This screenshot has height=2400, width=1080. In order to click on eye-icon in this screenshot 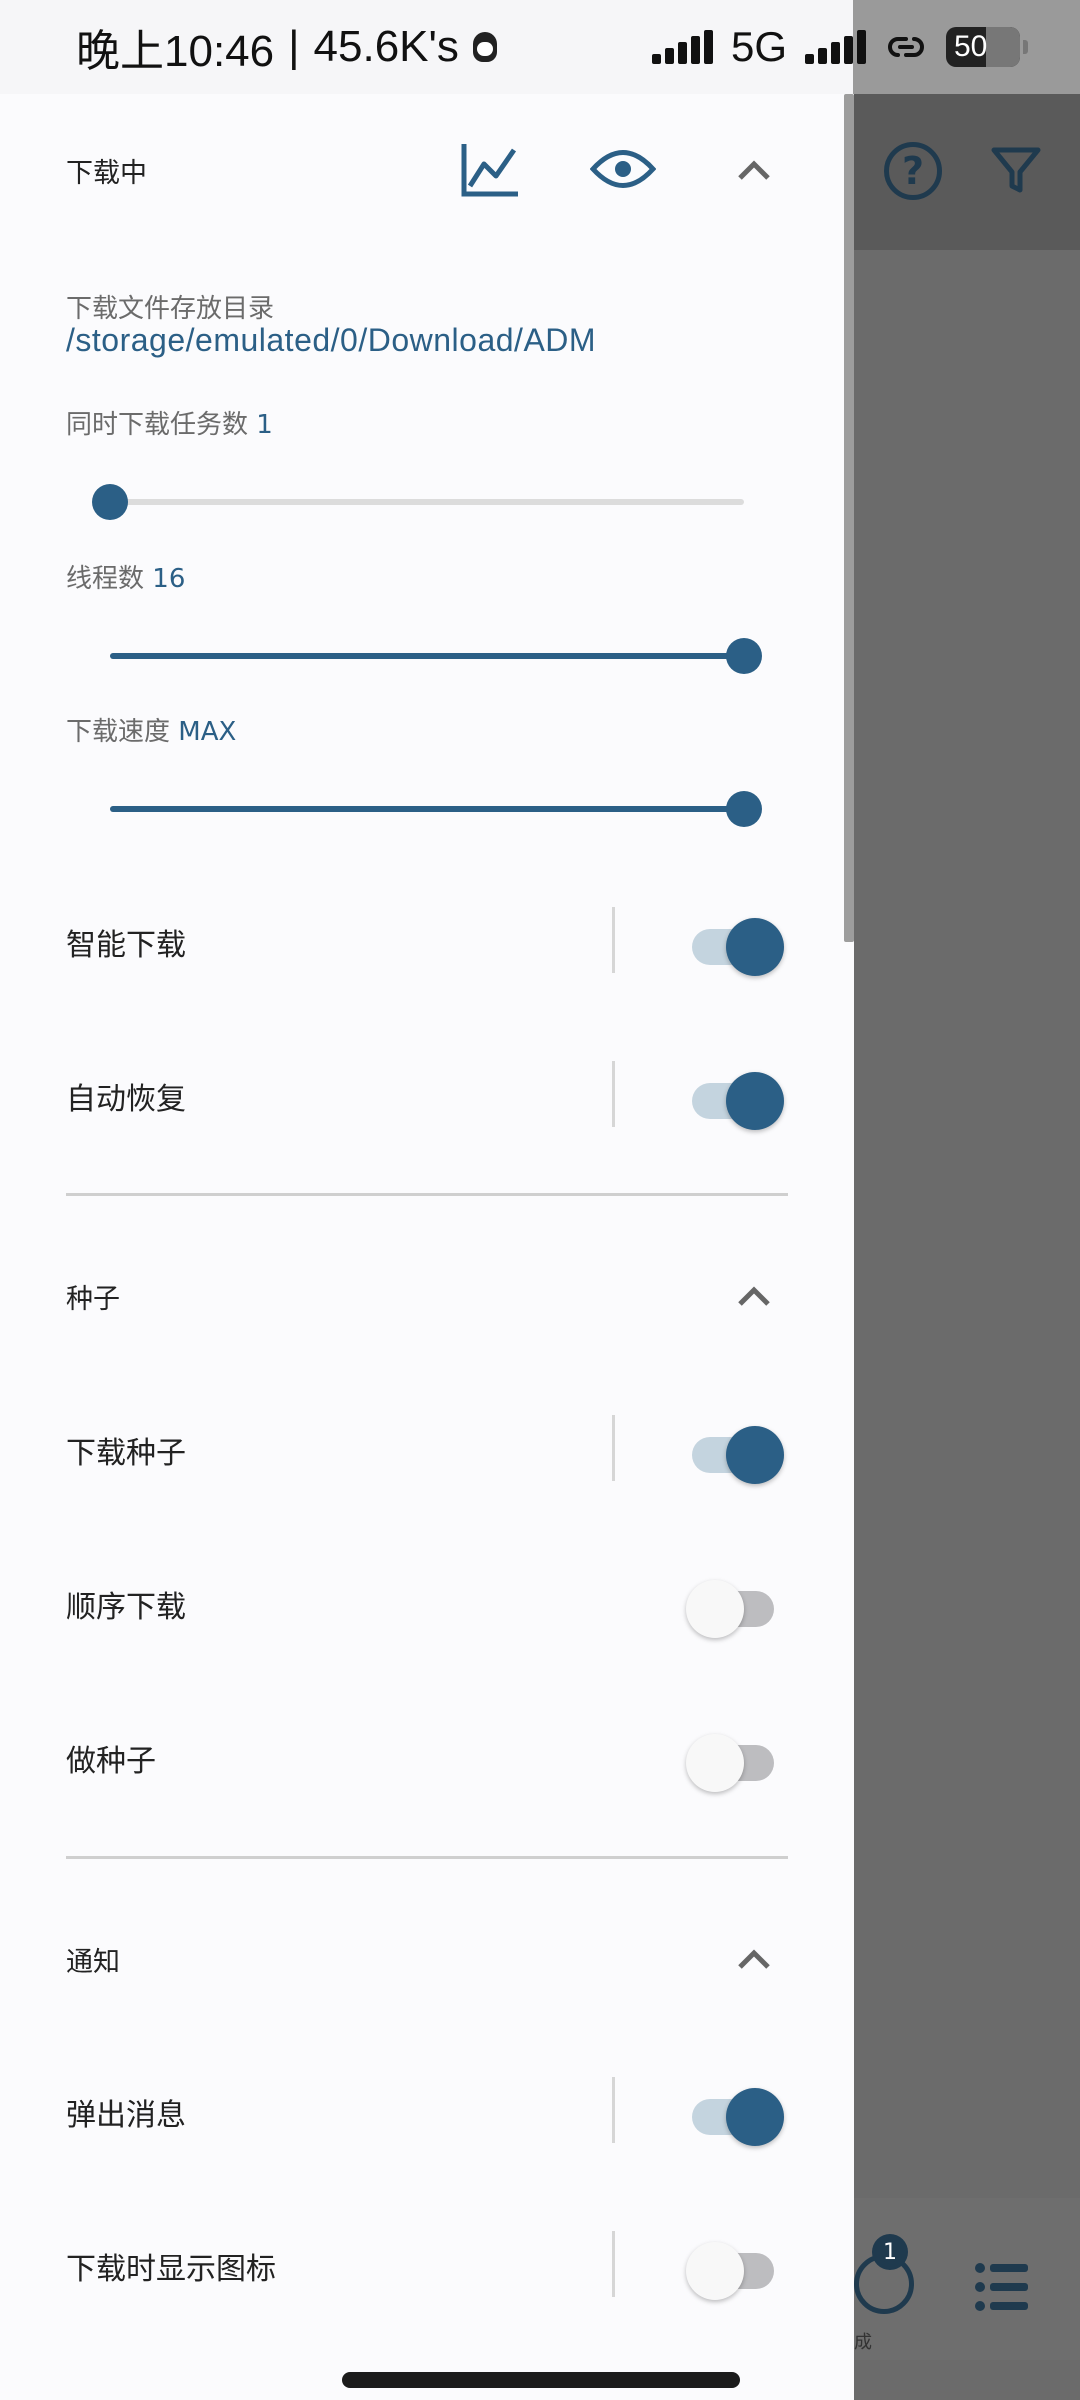, I will do `click(623, 169)`.